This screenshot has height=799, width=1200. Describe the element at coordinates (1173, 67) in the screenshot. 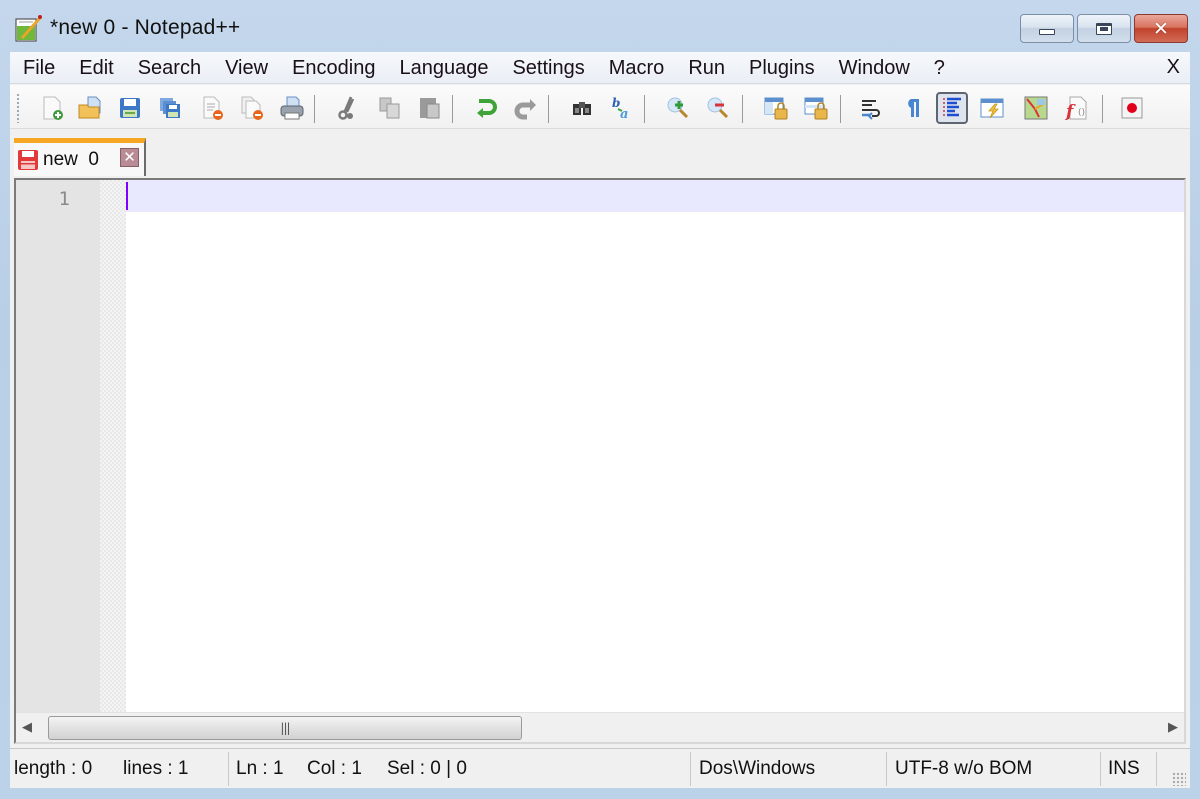

I see `close-document-button: X` at that location.